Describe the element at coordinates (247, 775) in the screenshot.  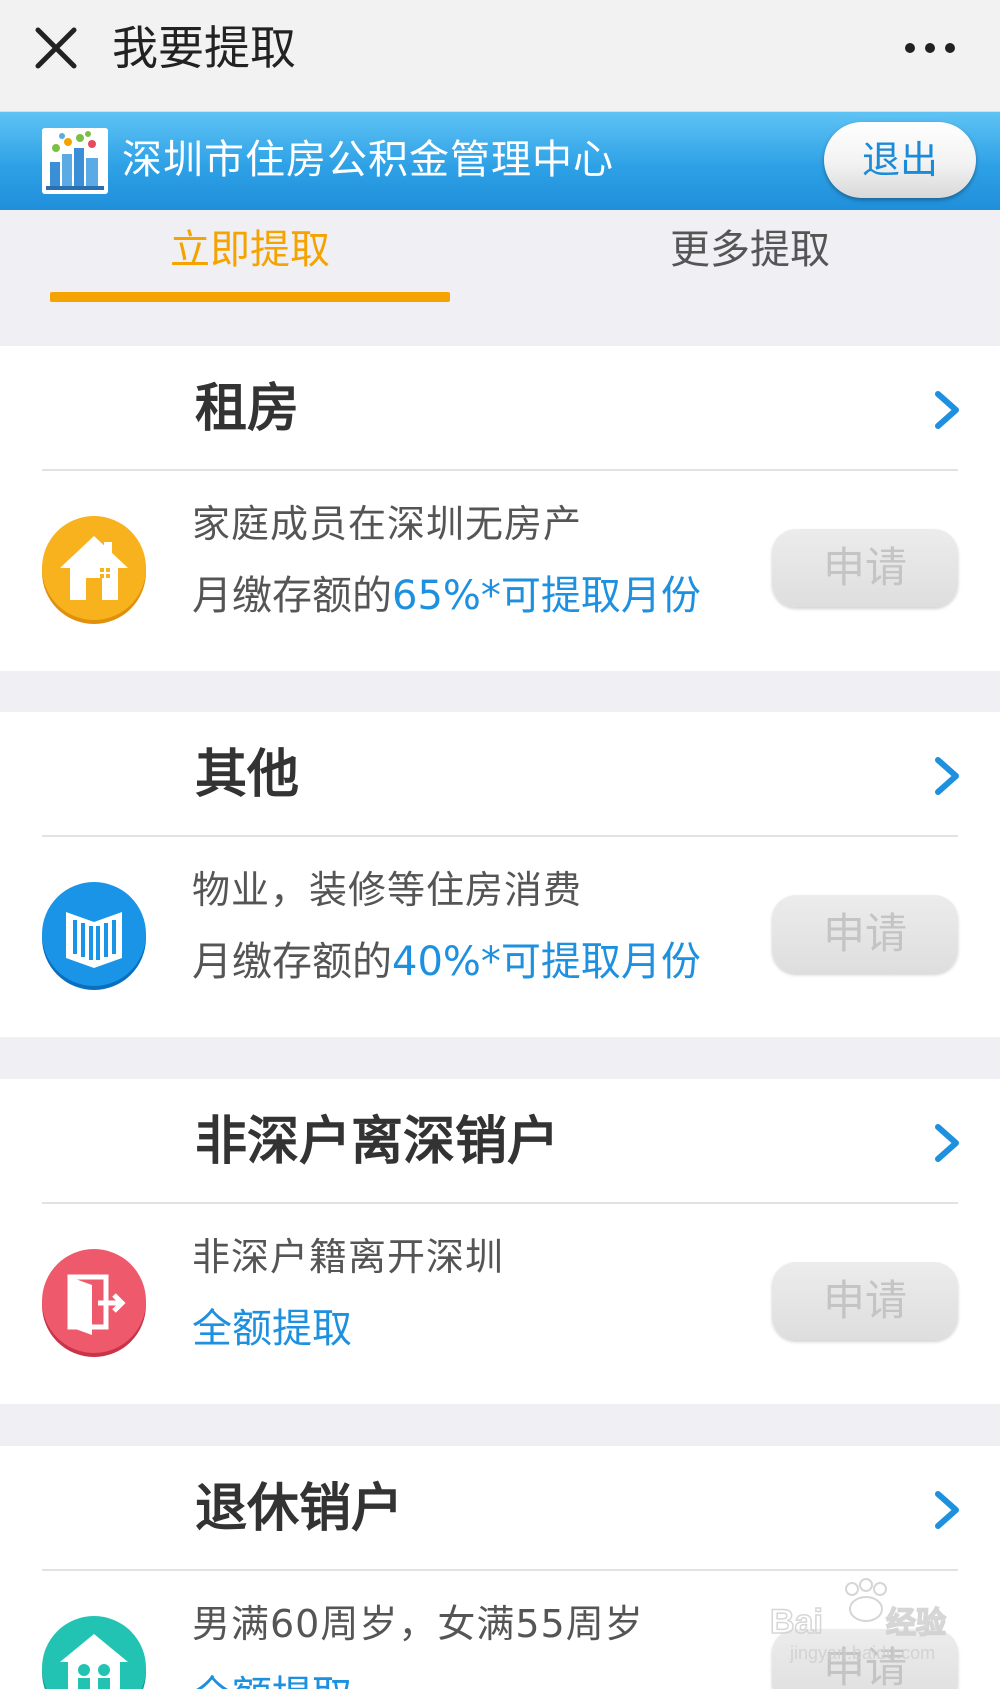
I see `card-title: 其他` at that location.